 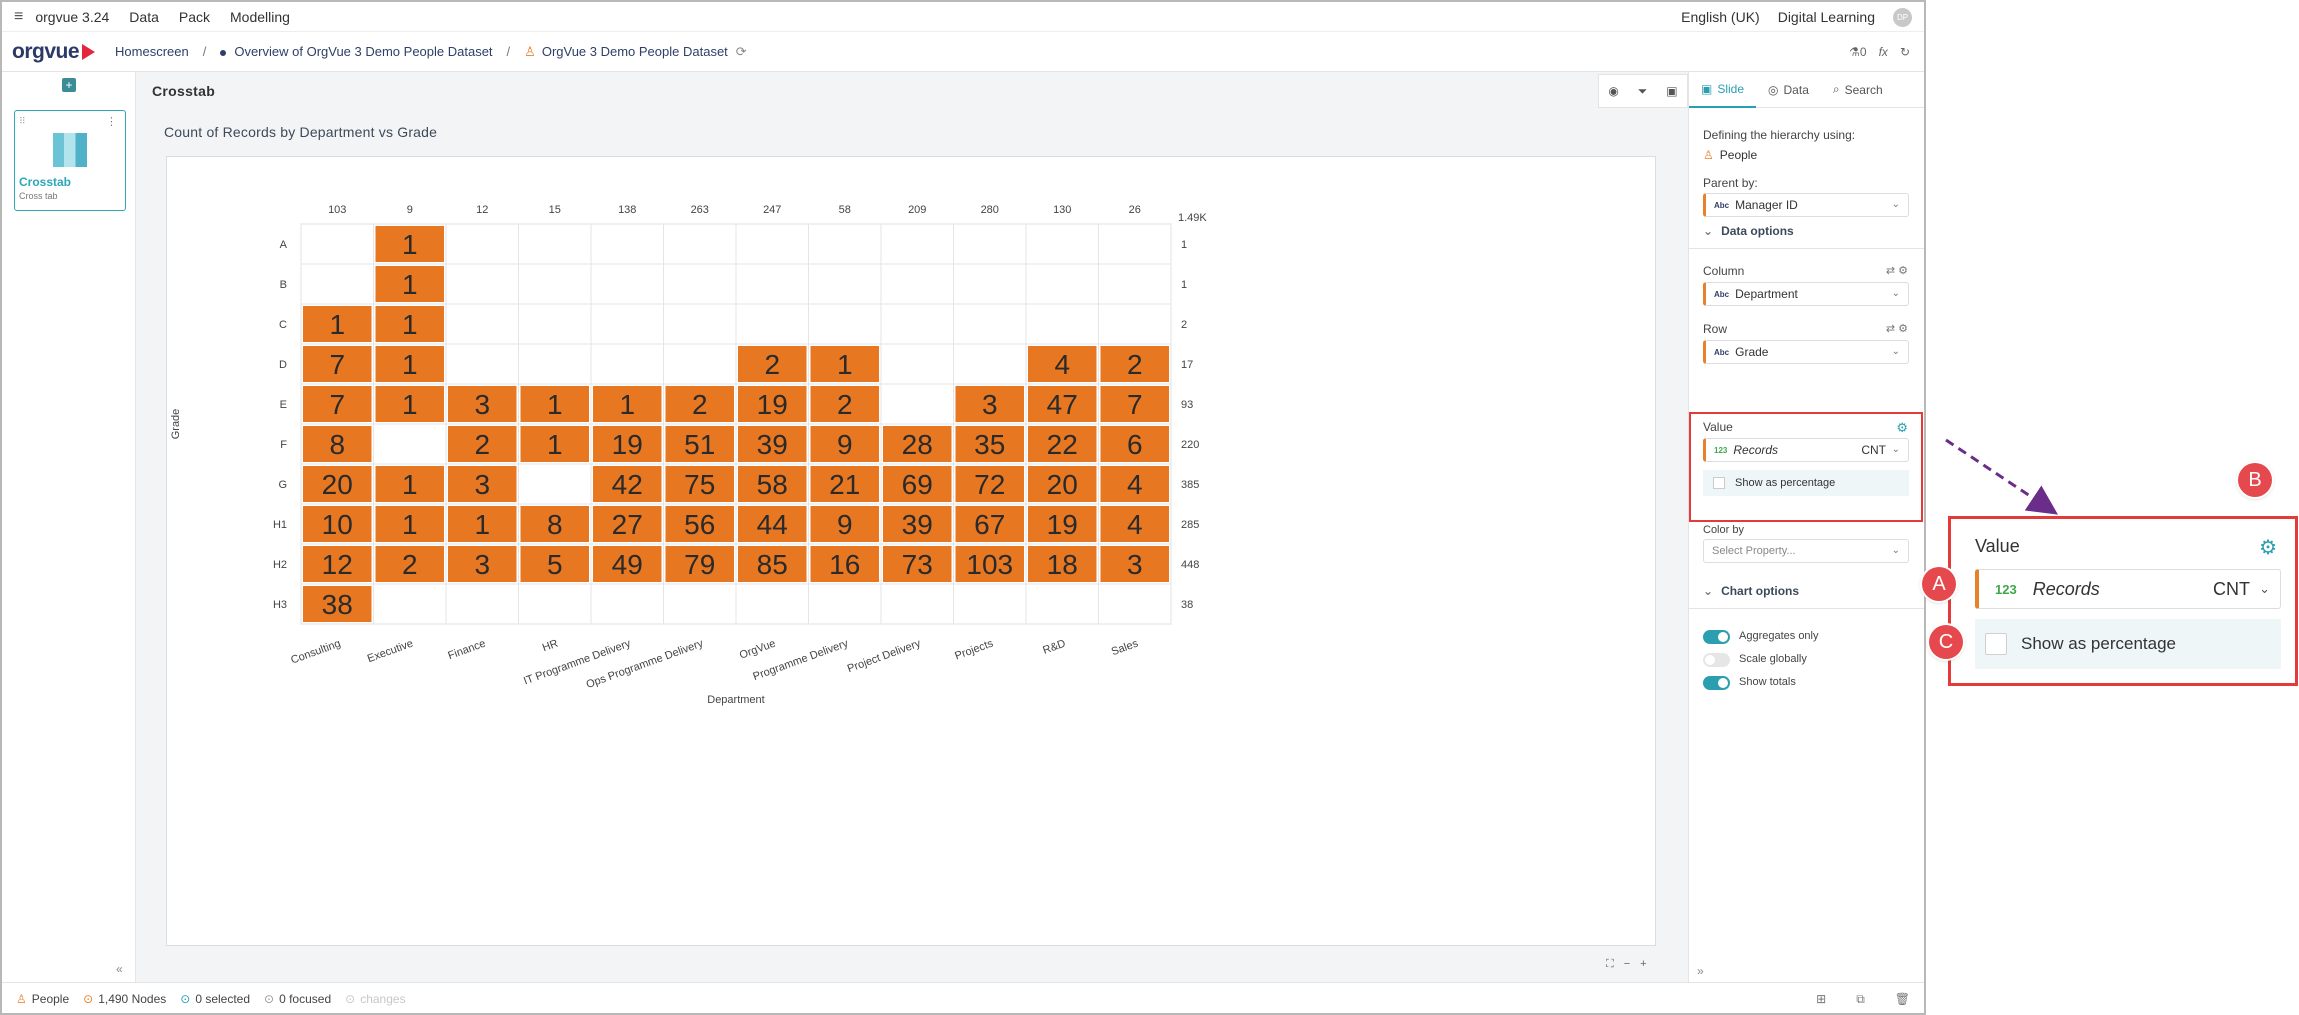 I want to click on row-total-label: 38, so click(x=1187, y=605).